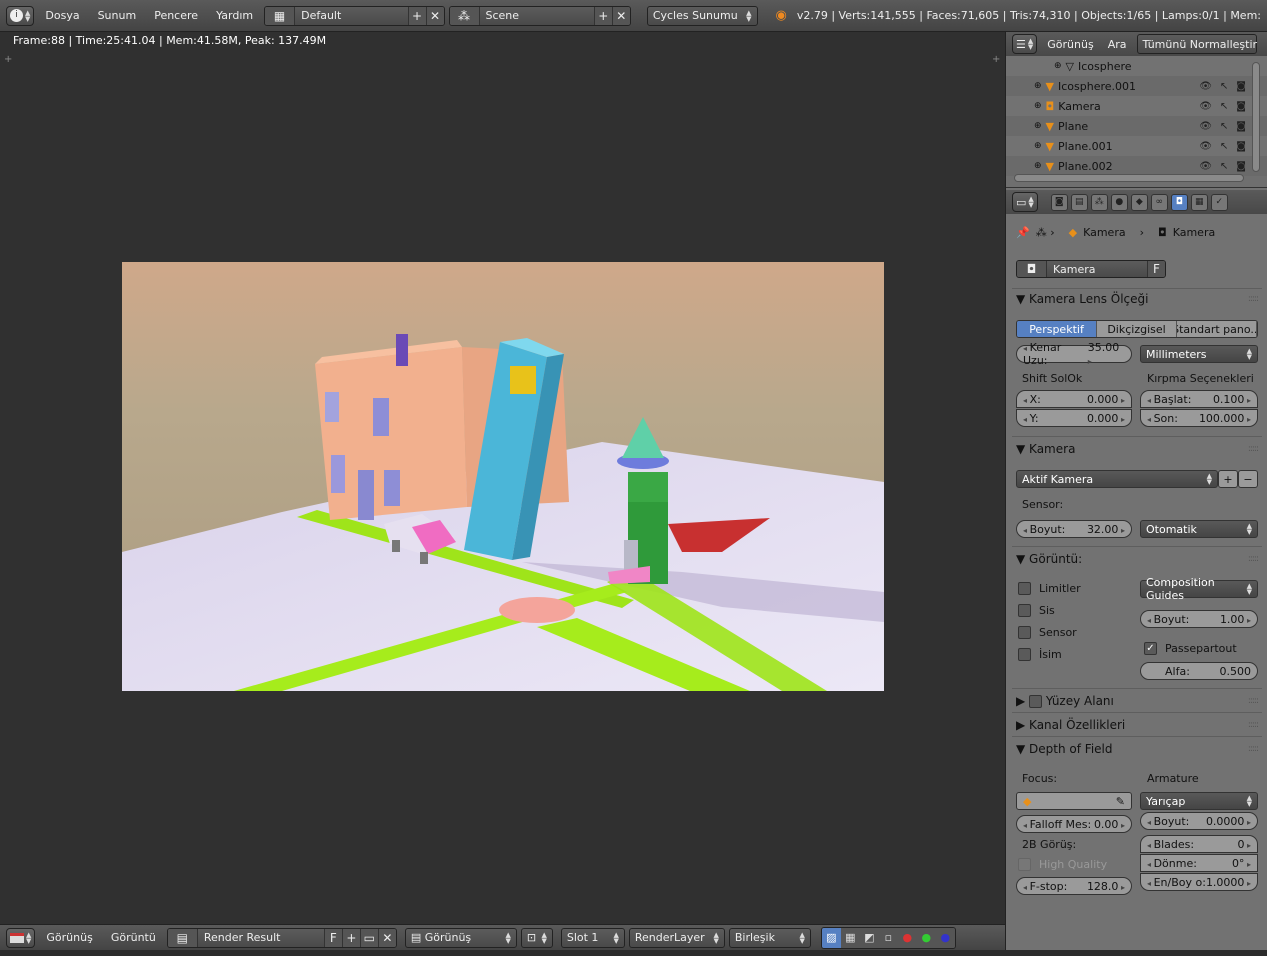 This screenshot has width=1267, height=956. I want to click on focal-length-field: Kenar Uzu:35.00, so click(1074, 354).